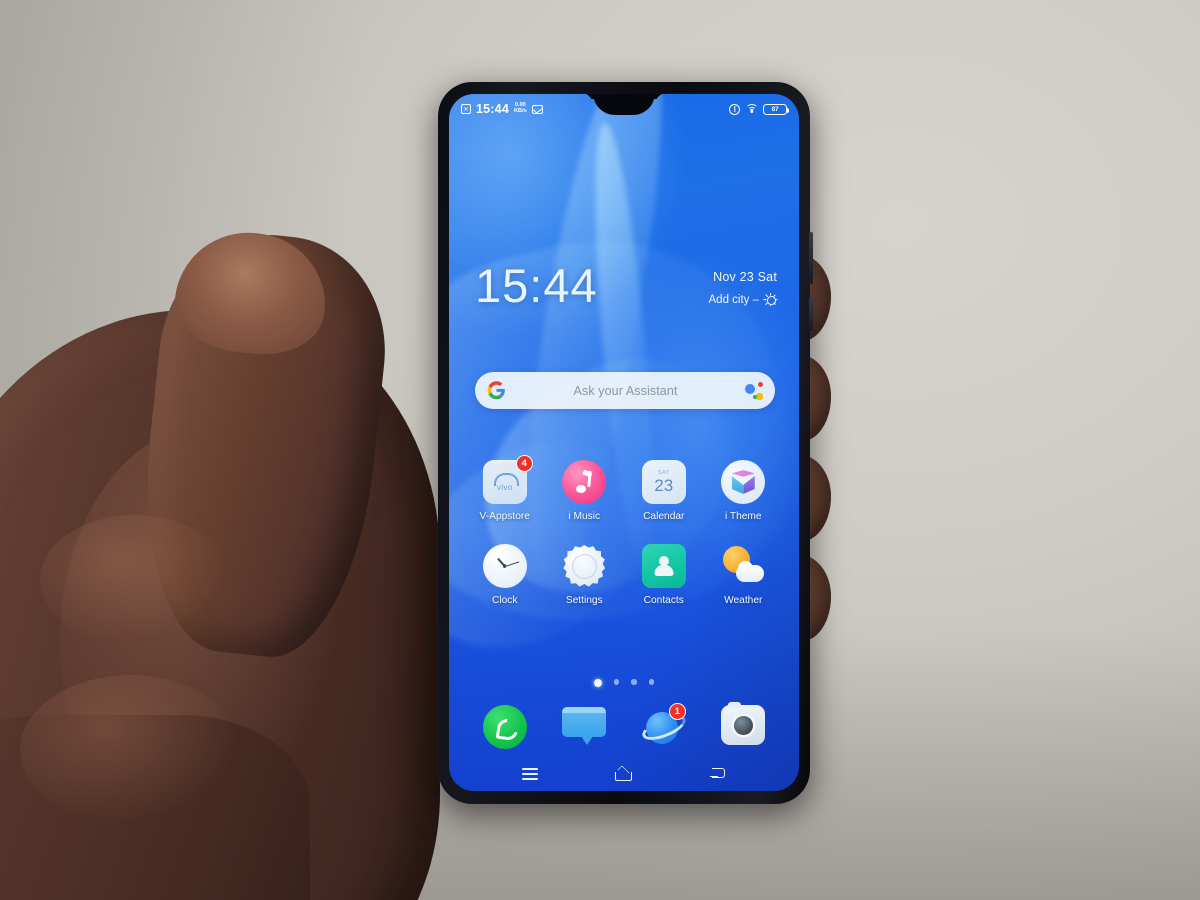  I want to click on add-city-label: Add city –, so click(734, 299).